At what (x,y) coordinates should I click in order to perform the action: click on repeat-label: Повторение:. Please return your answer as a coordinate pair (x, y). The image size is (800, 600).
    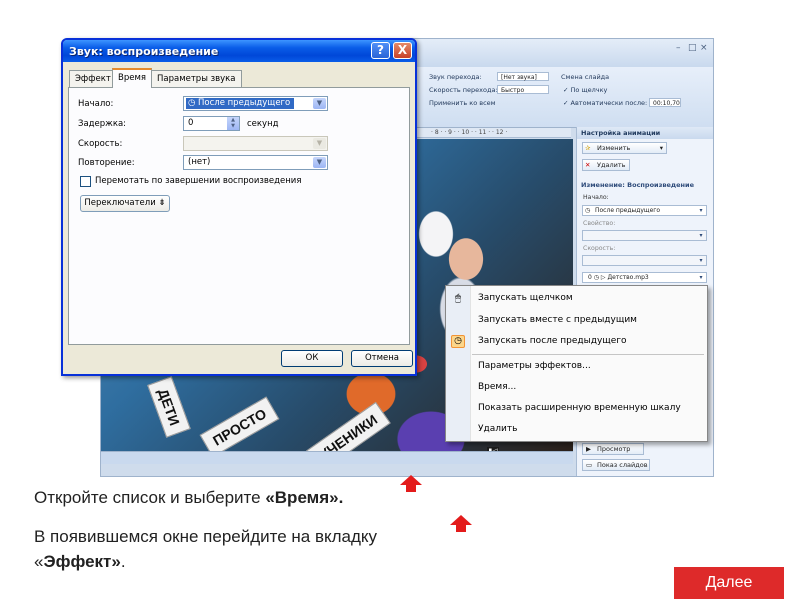
    Looking at the image, I should click on (106, 163).